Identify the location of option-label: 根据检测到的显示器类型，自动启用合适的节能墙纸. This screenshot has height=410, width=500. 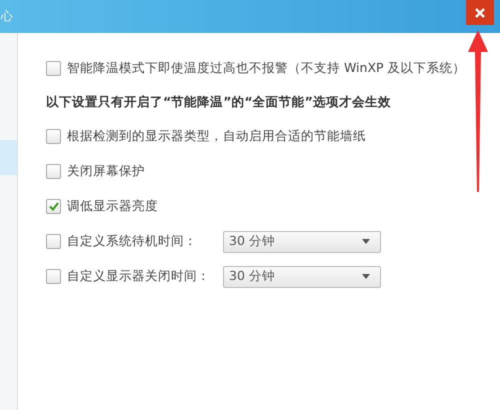
(216, 136).